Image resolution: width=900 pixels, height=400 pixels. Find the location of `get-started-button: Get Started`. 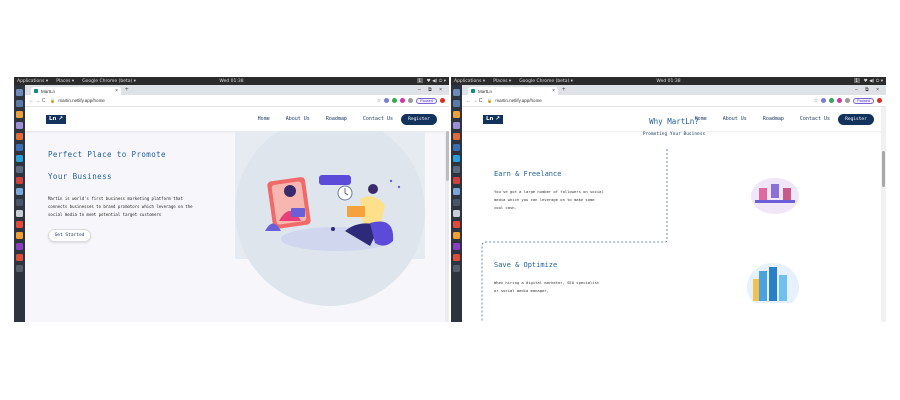

get-started-button: Get Started is located at coordinates (69, 235).